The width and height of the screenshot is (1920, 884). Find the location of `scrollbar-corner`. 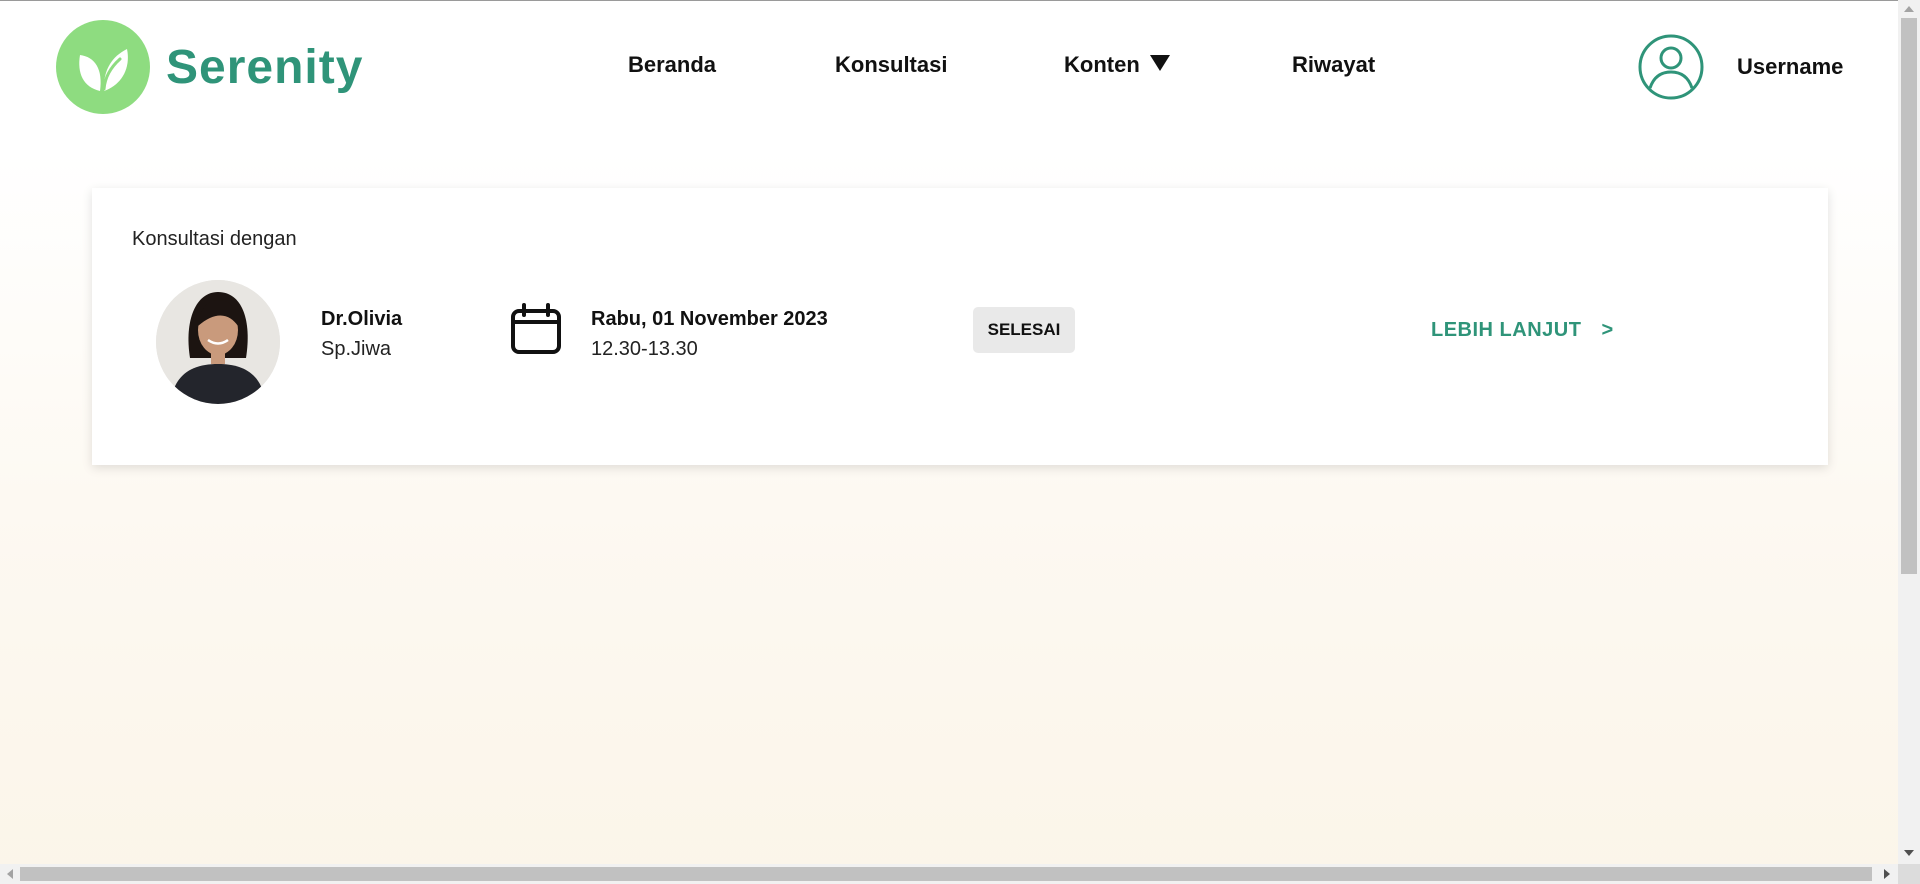

scrollbar-corner is located at coordinates (1909, 874).